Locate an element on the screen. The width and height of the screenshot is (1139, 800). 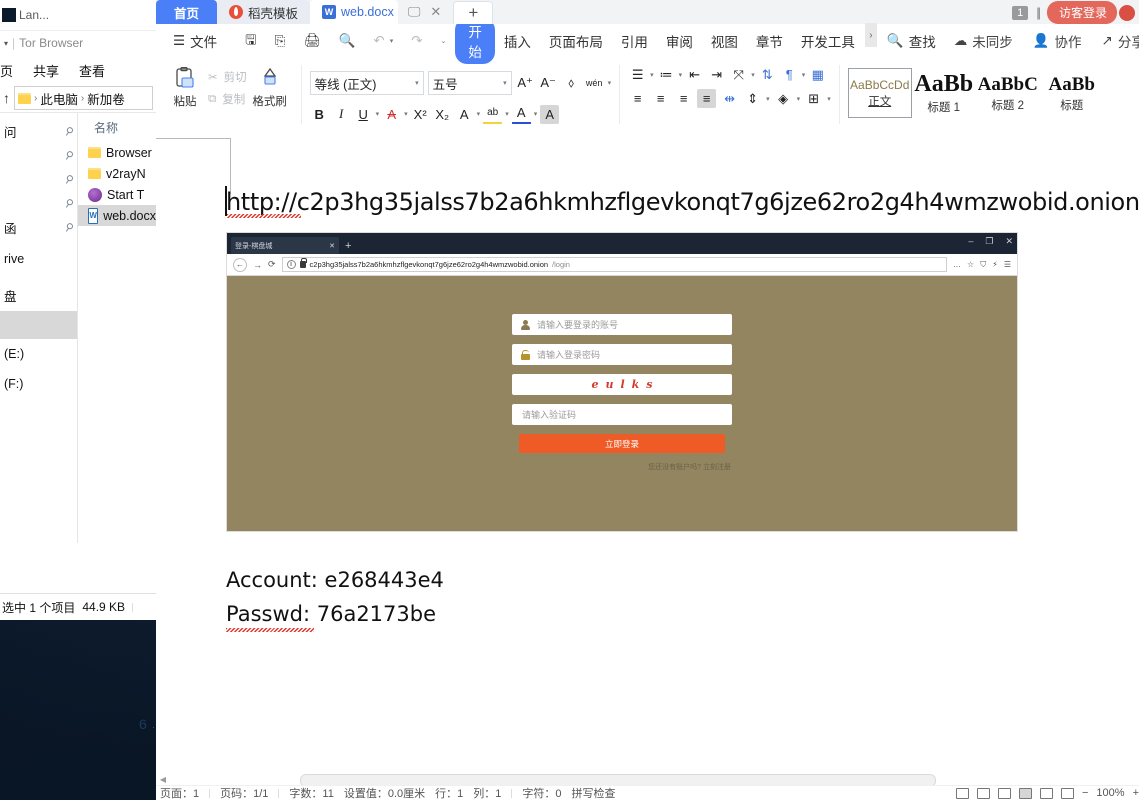
statusbar-right-group: − 100% + is located at coordinates (1047, 793).